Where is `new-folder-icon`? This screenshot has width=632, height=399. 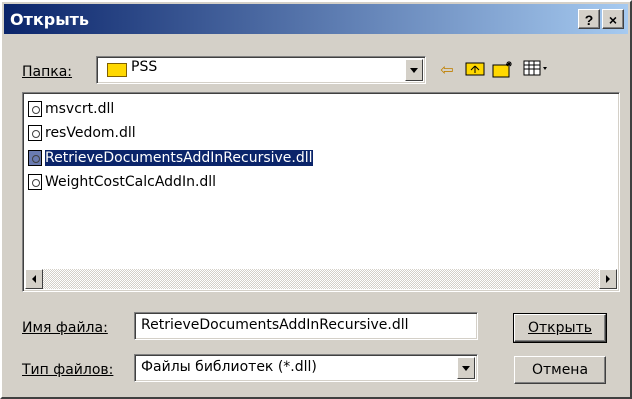 new-folder-icon is located at coordinates (502, 69).